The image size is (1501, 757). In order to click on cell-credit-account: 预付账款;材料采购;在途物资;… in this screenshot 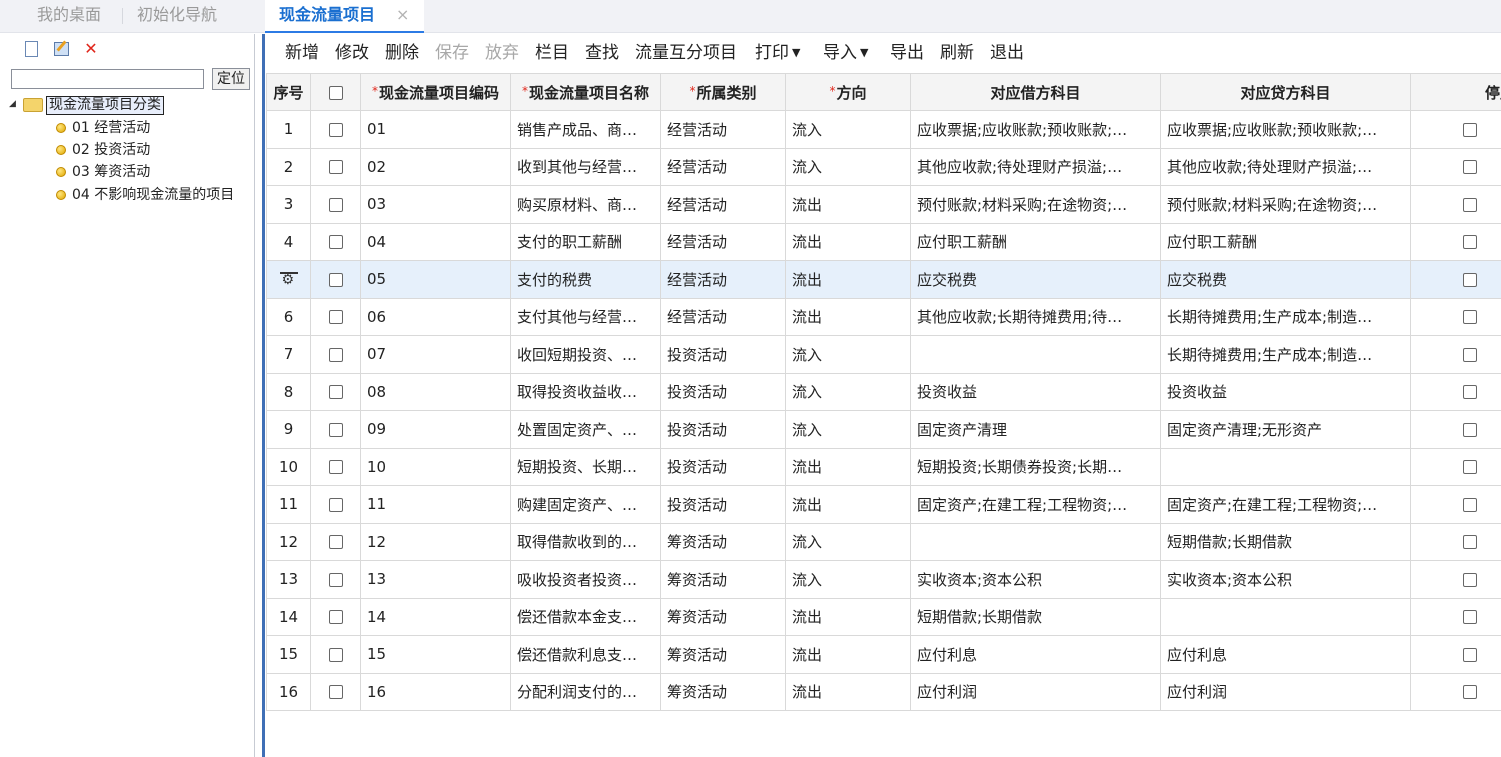, I will do `click(1285, 204)`.